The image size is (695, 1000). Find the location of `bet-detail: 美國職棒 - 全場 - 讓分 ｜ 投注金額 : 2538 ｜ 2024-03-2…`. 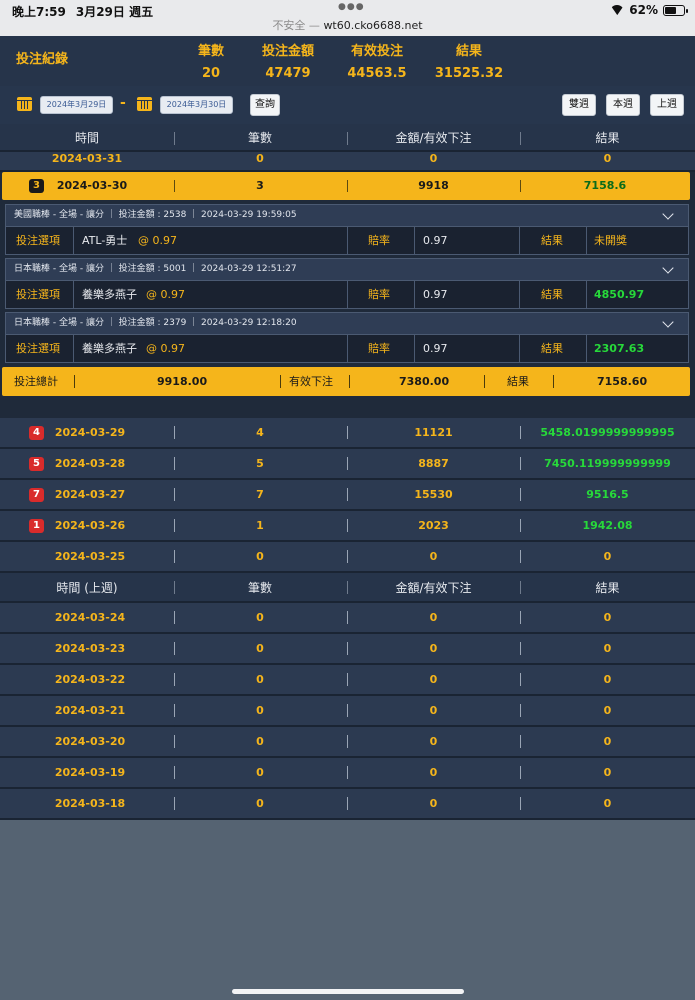

bet-detail: 美國職棒 - 全場 - 讓分 ｜ 投注金額 : 2538 ｜ 2024-03-2… is located at coordinates (347, 229).